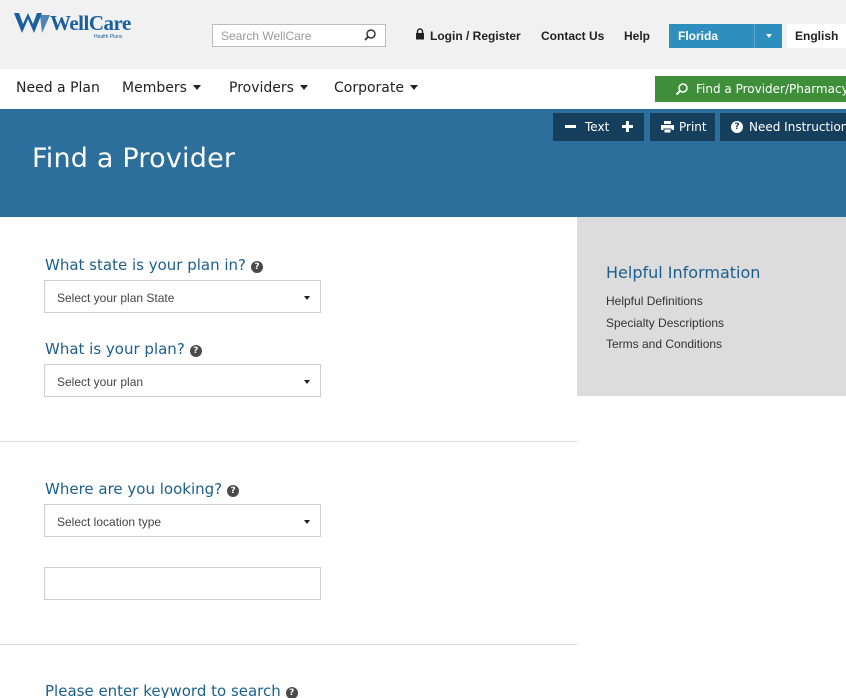 The width and height of the screenshot is (846, 698). What do you see at coordinates (109, 522) in the screenshot?
I see `location-type-select-value: Select location type` at bounding box center [109, 522].